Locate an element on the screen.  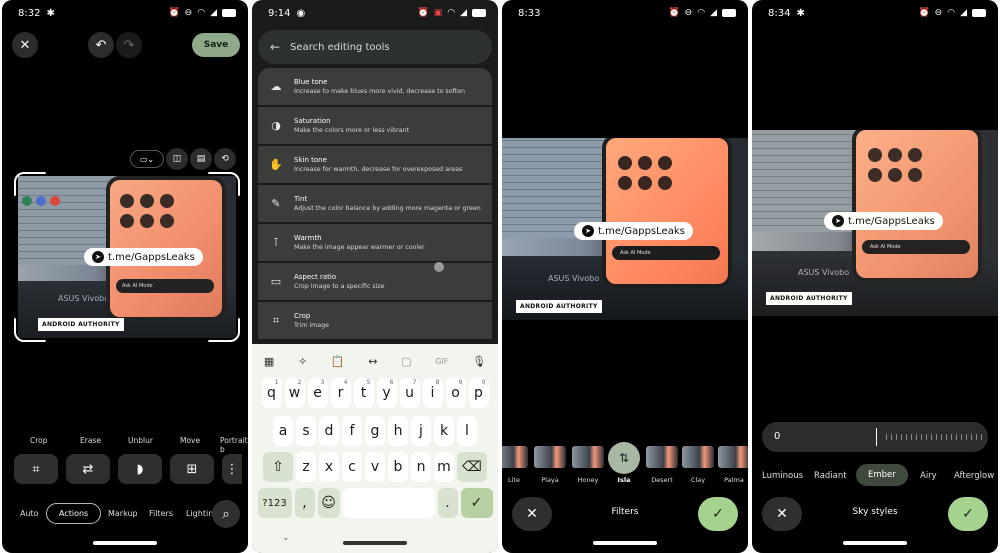
status-bar: 9:14 ◉ ⏰ ▣ ◠ ◢ is located at coordinates (375, 14).